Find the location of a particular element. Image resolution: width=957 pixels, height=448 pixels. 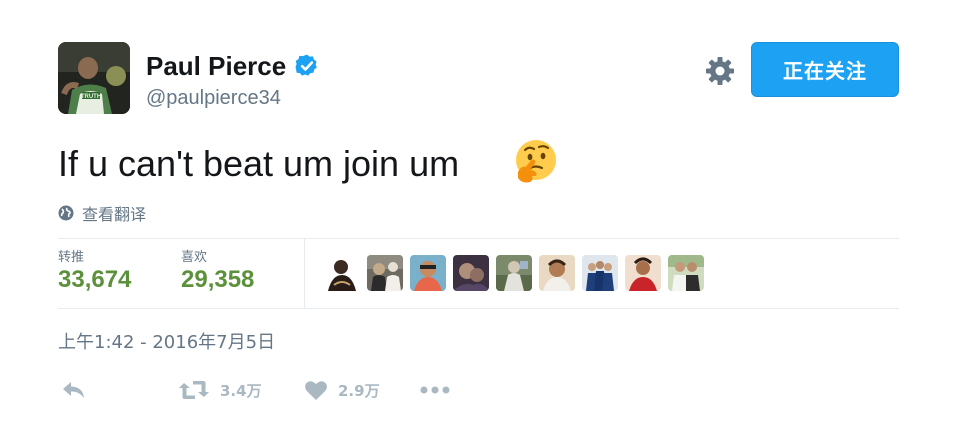

liker-avatar-7-image is located at coordinates (600, 273).